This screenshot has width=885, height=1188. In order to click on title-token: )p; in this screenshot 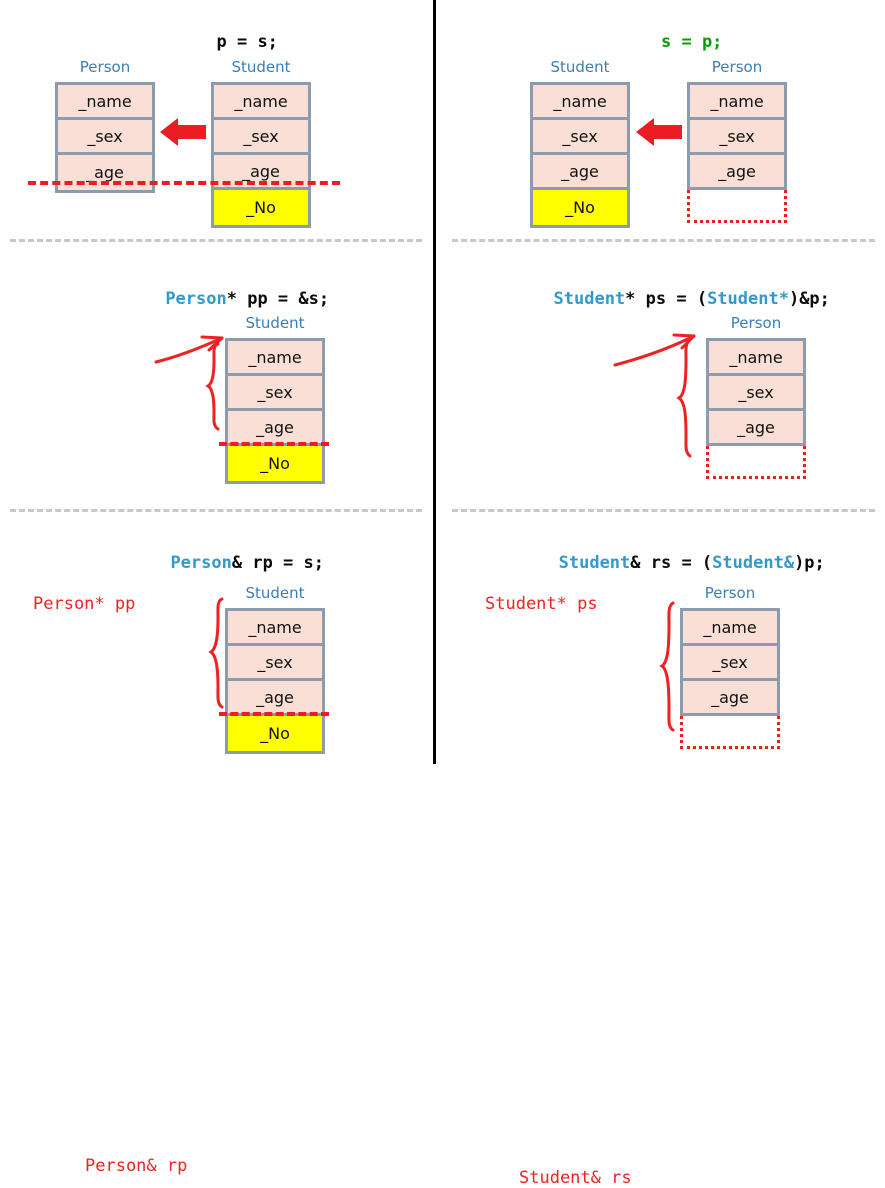, I will do `click(809, 563)`.